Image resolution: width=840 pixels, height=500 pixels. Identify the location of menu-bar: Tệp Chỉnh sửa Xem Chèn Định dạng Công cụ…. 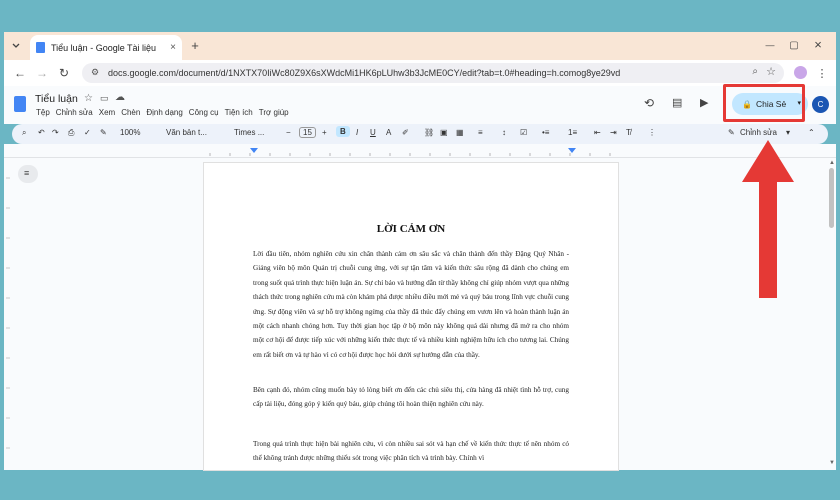
(162, 112).